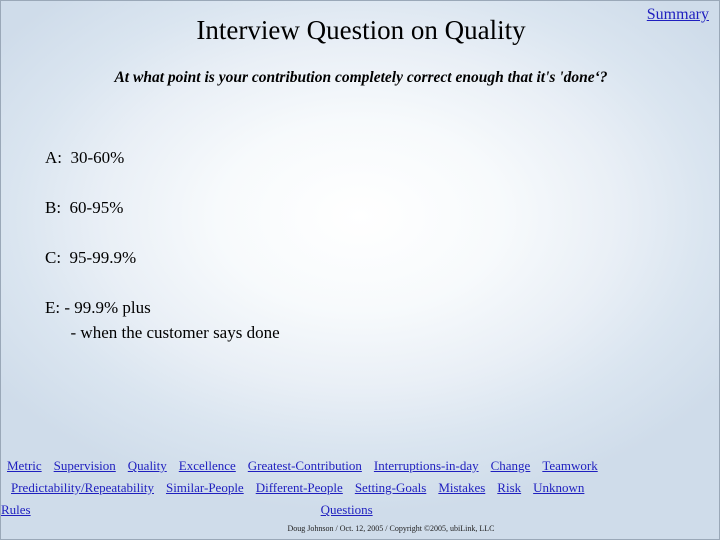  What do you see at coordinates (91, 258) in the screenshot?
I see `answer-option-c: C: 95-99.9%` at bounding box center [91, 258].